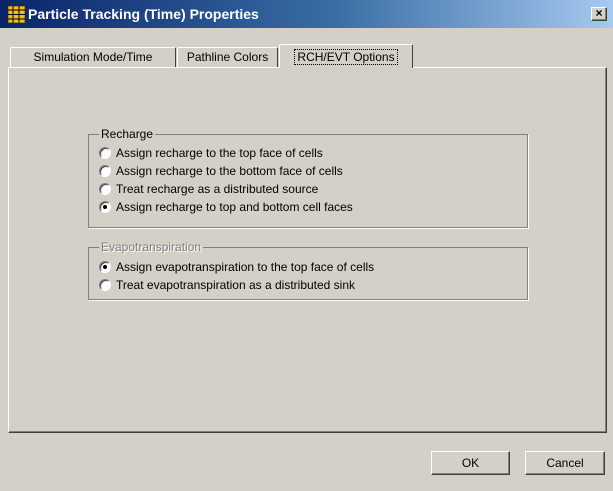  I want to click on tab-rch-evt-options: RCH/EVT Options, so click(346, 56).